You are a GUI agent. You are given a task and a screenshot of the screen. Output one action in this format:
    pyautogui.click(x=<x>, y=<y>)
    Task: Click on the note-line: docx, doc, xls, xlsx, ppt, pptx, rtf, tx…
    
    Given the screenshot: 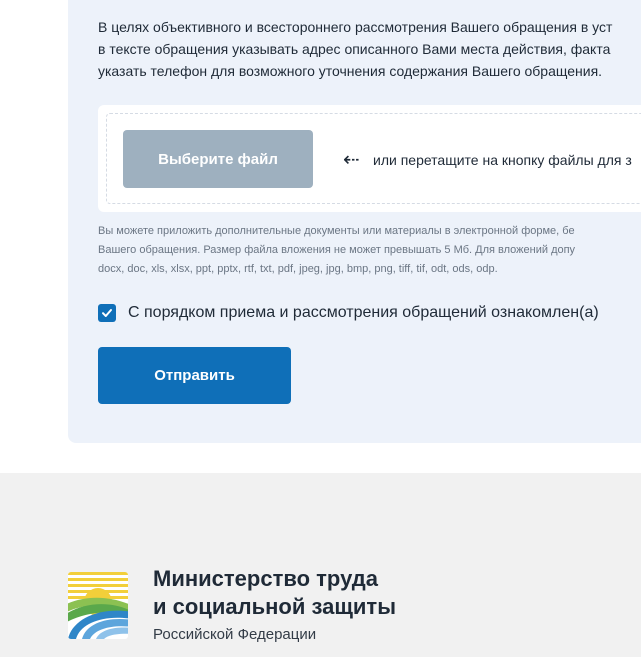 What is the action you would take?
    pyautogui.click(x=298, y=269)
    